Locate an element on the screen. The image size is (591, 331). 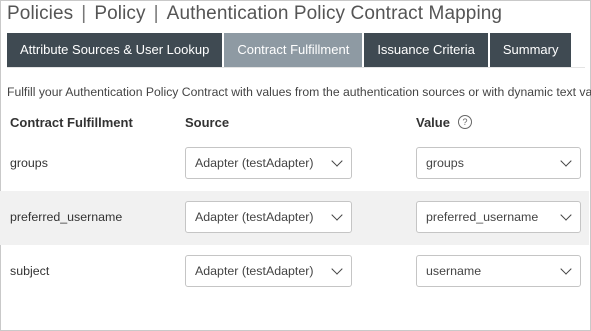
field-name: subject is located at coordinates (30, 271).